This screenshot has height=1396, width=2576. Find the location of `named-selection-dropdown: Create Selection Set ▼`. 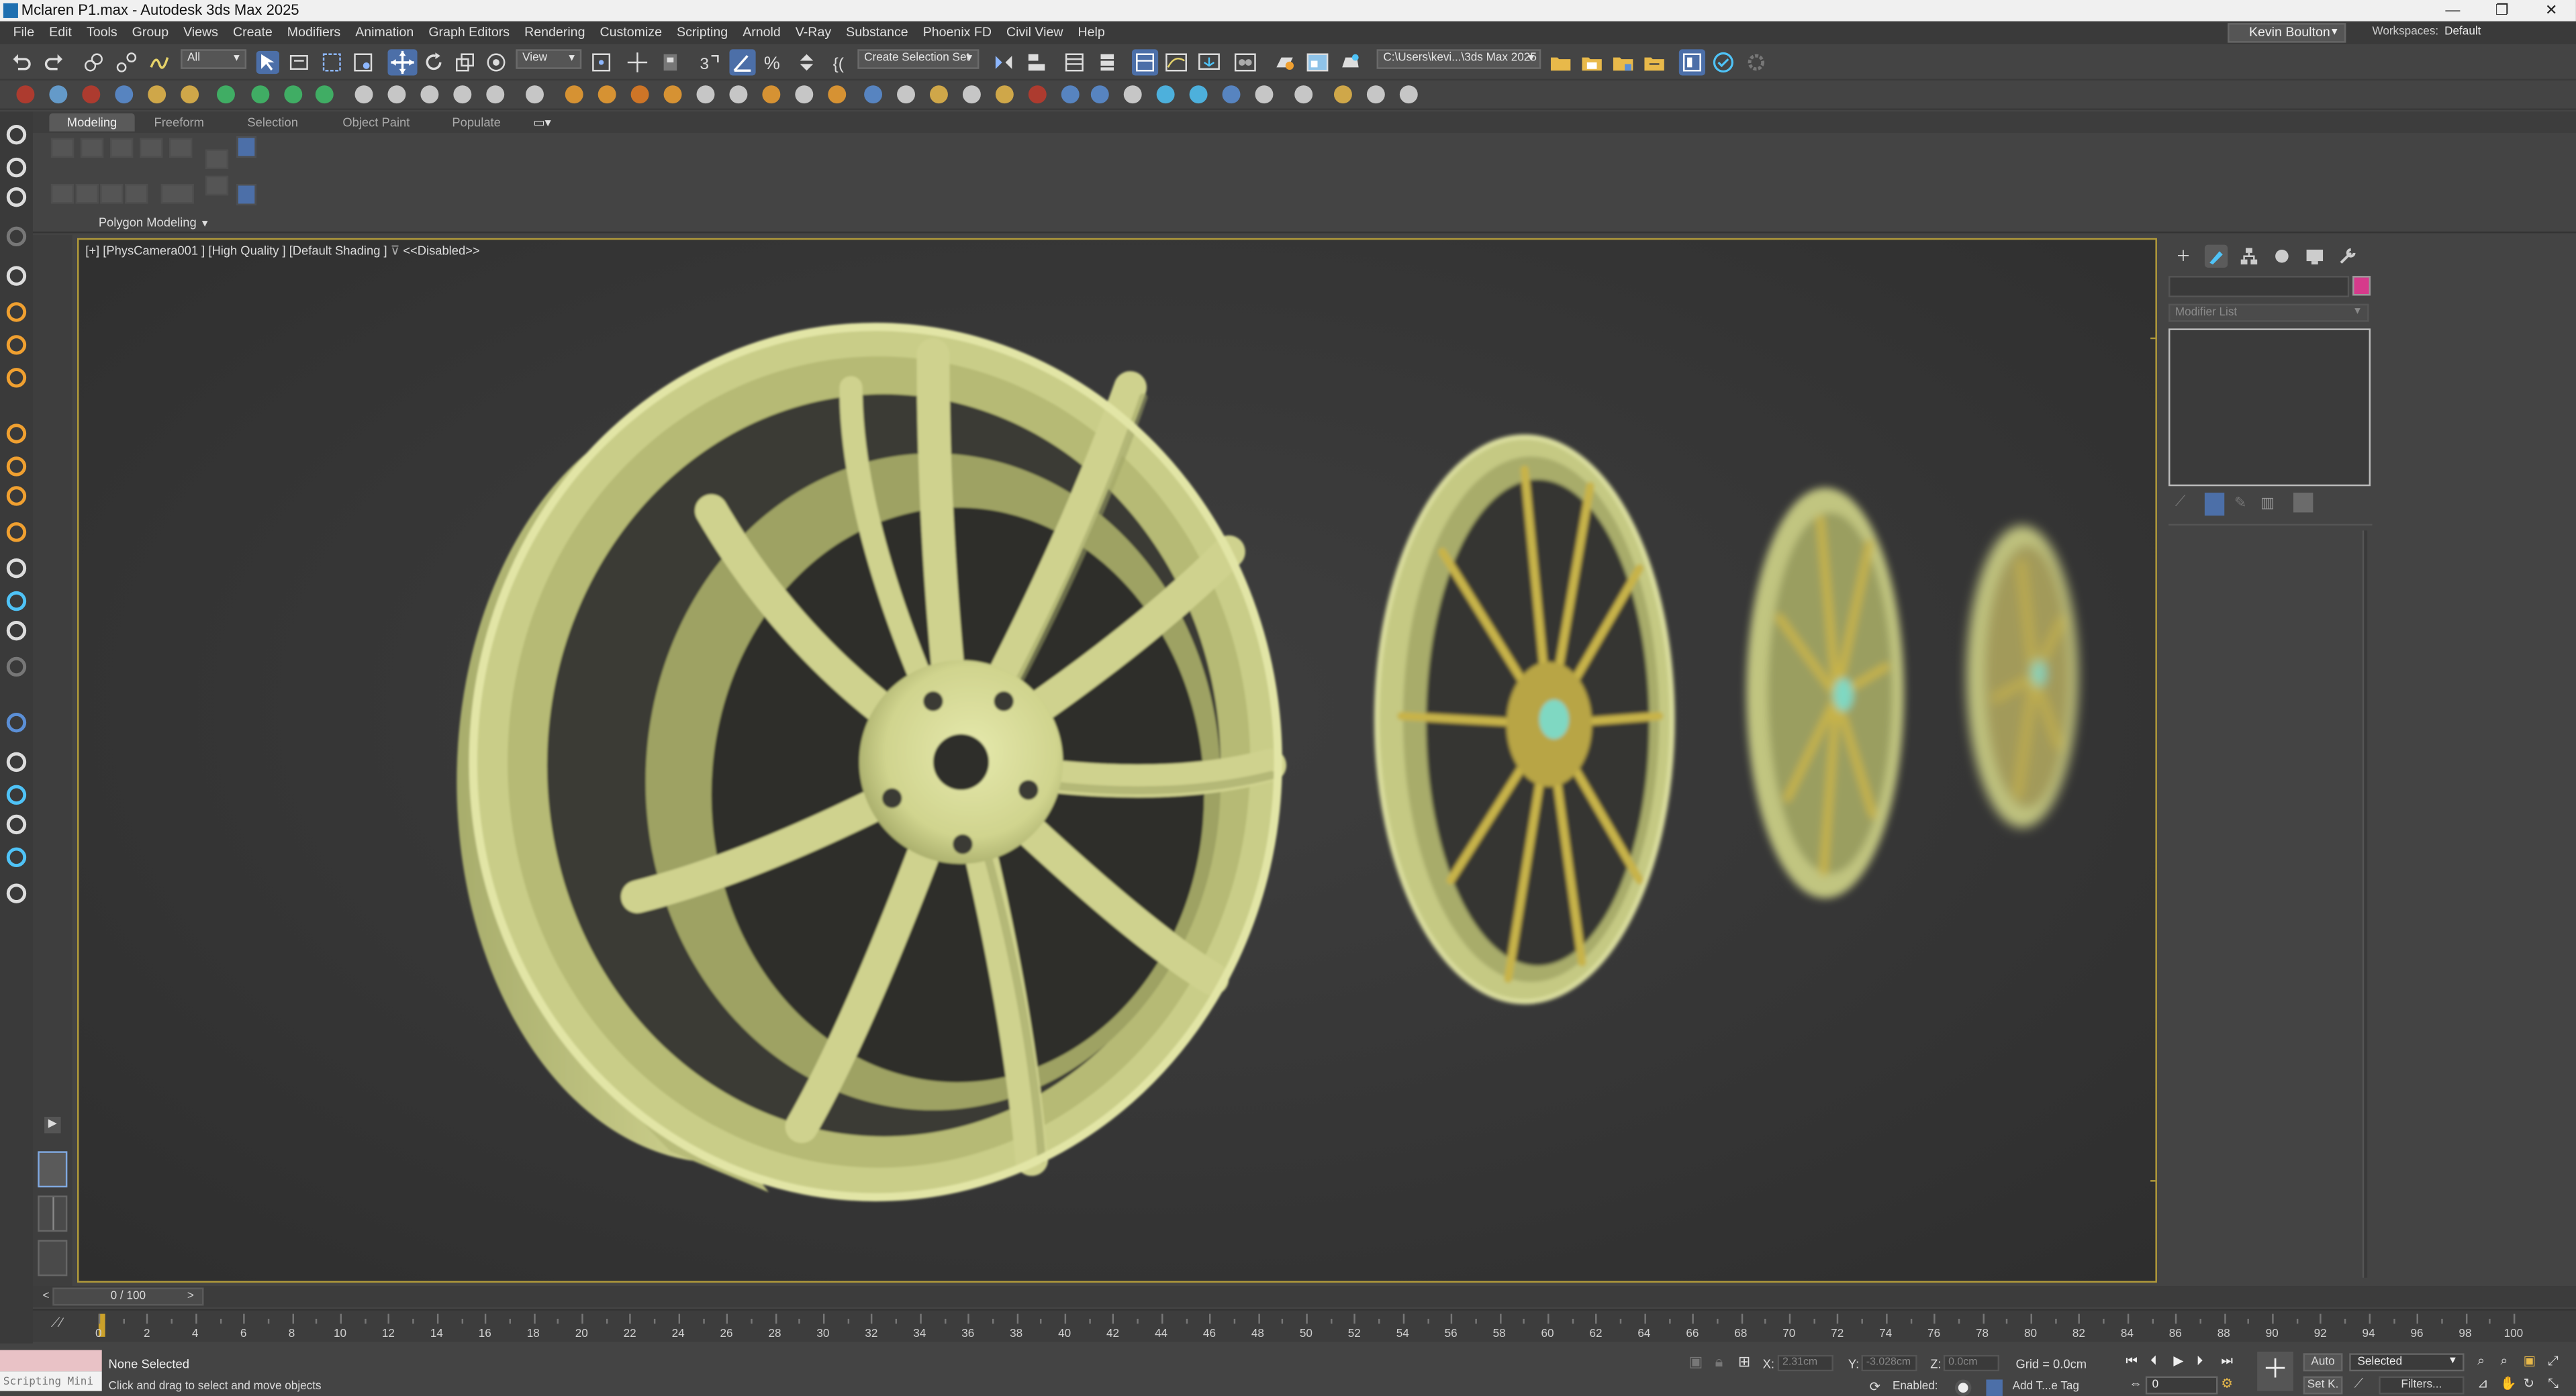

named-selection-dropdown: Create Selection Set ▼ is located at coordinates (918, 59).